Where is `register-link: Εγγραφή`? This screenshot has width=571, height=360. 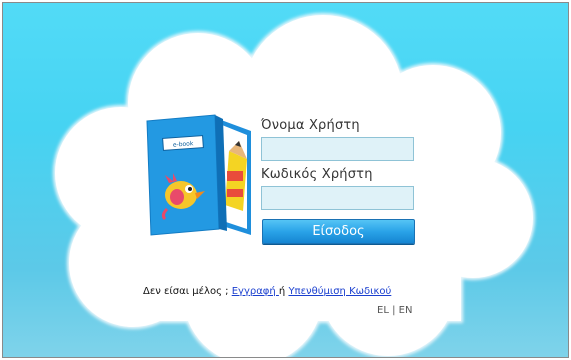 register-link: Εγγραφή is located at coordinates (255, 291).